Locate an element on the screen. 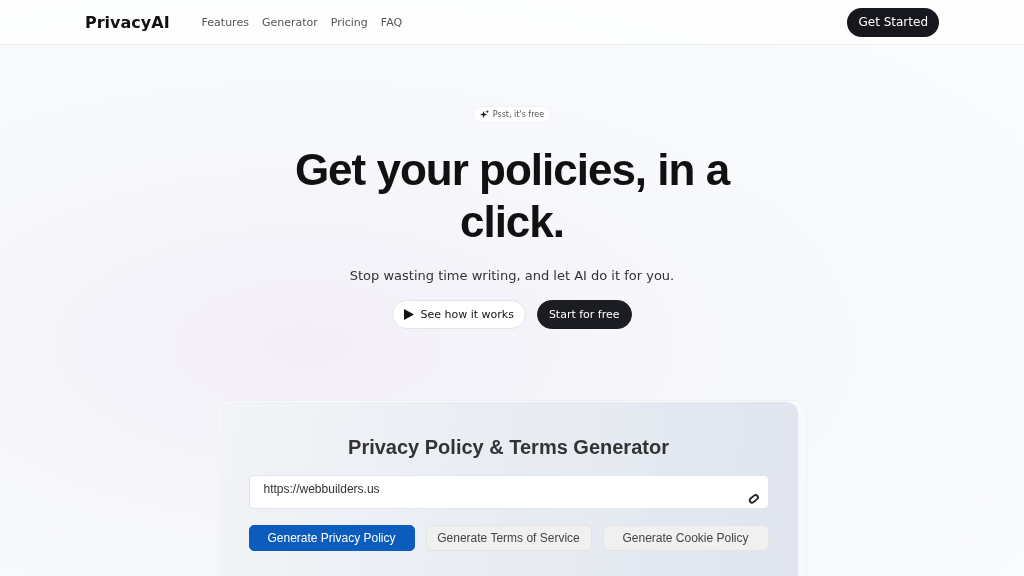 The height and width of the screenshot is (576, 1024). logo: PrivacyAI is located at coordinates (127, 22).